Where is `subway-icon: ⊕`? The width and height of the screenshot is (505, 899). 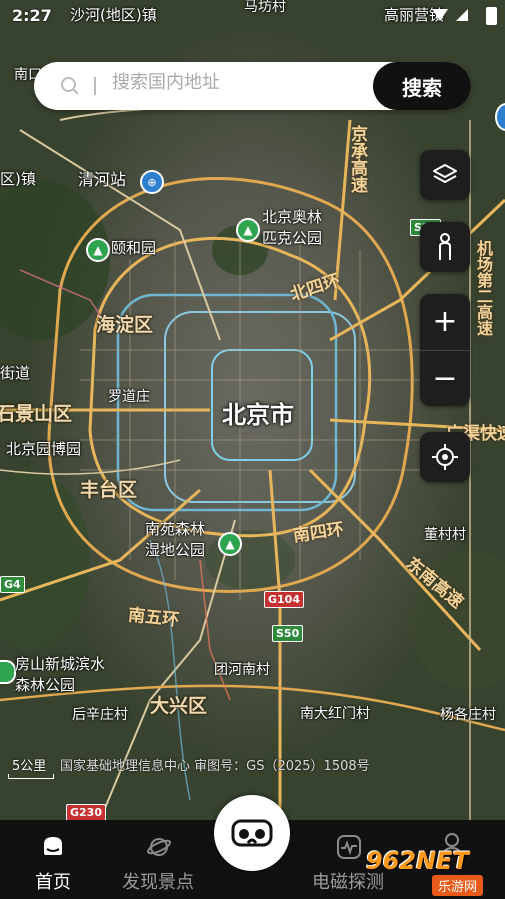
subway-icon: ⊕ is located at coordinates (152, 182).